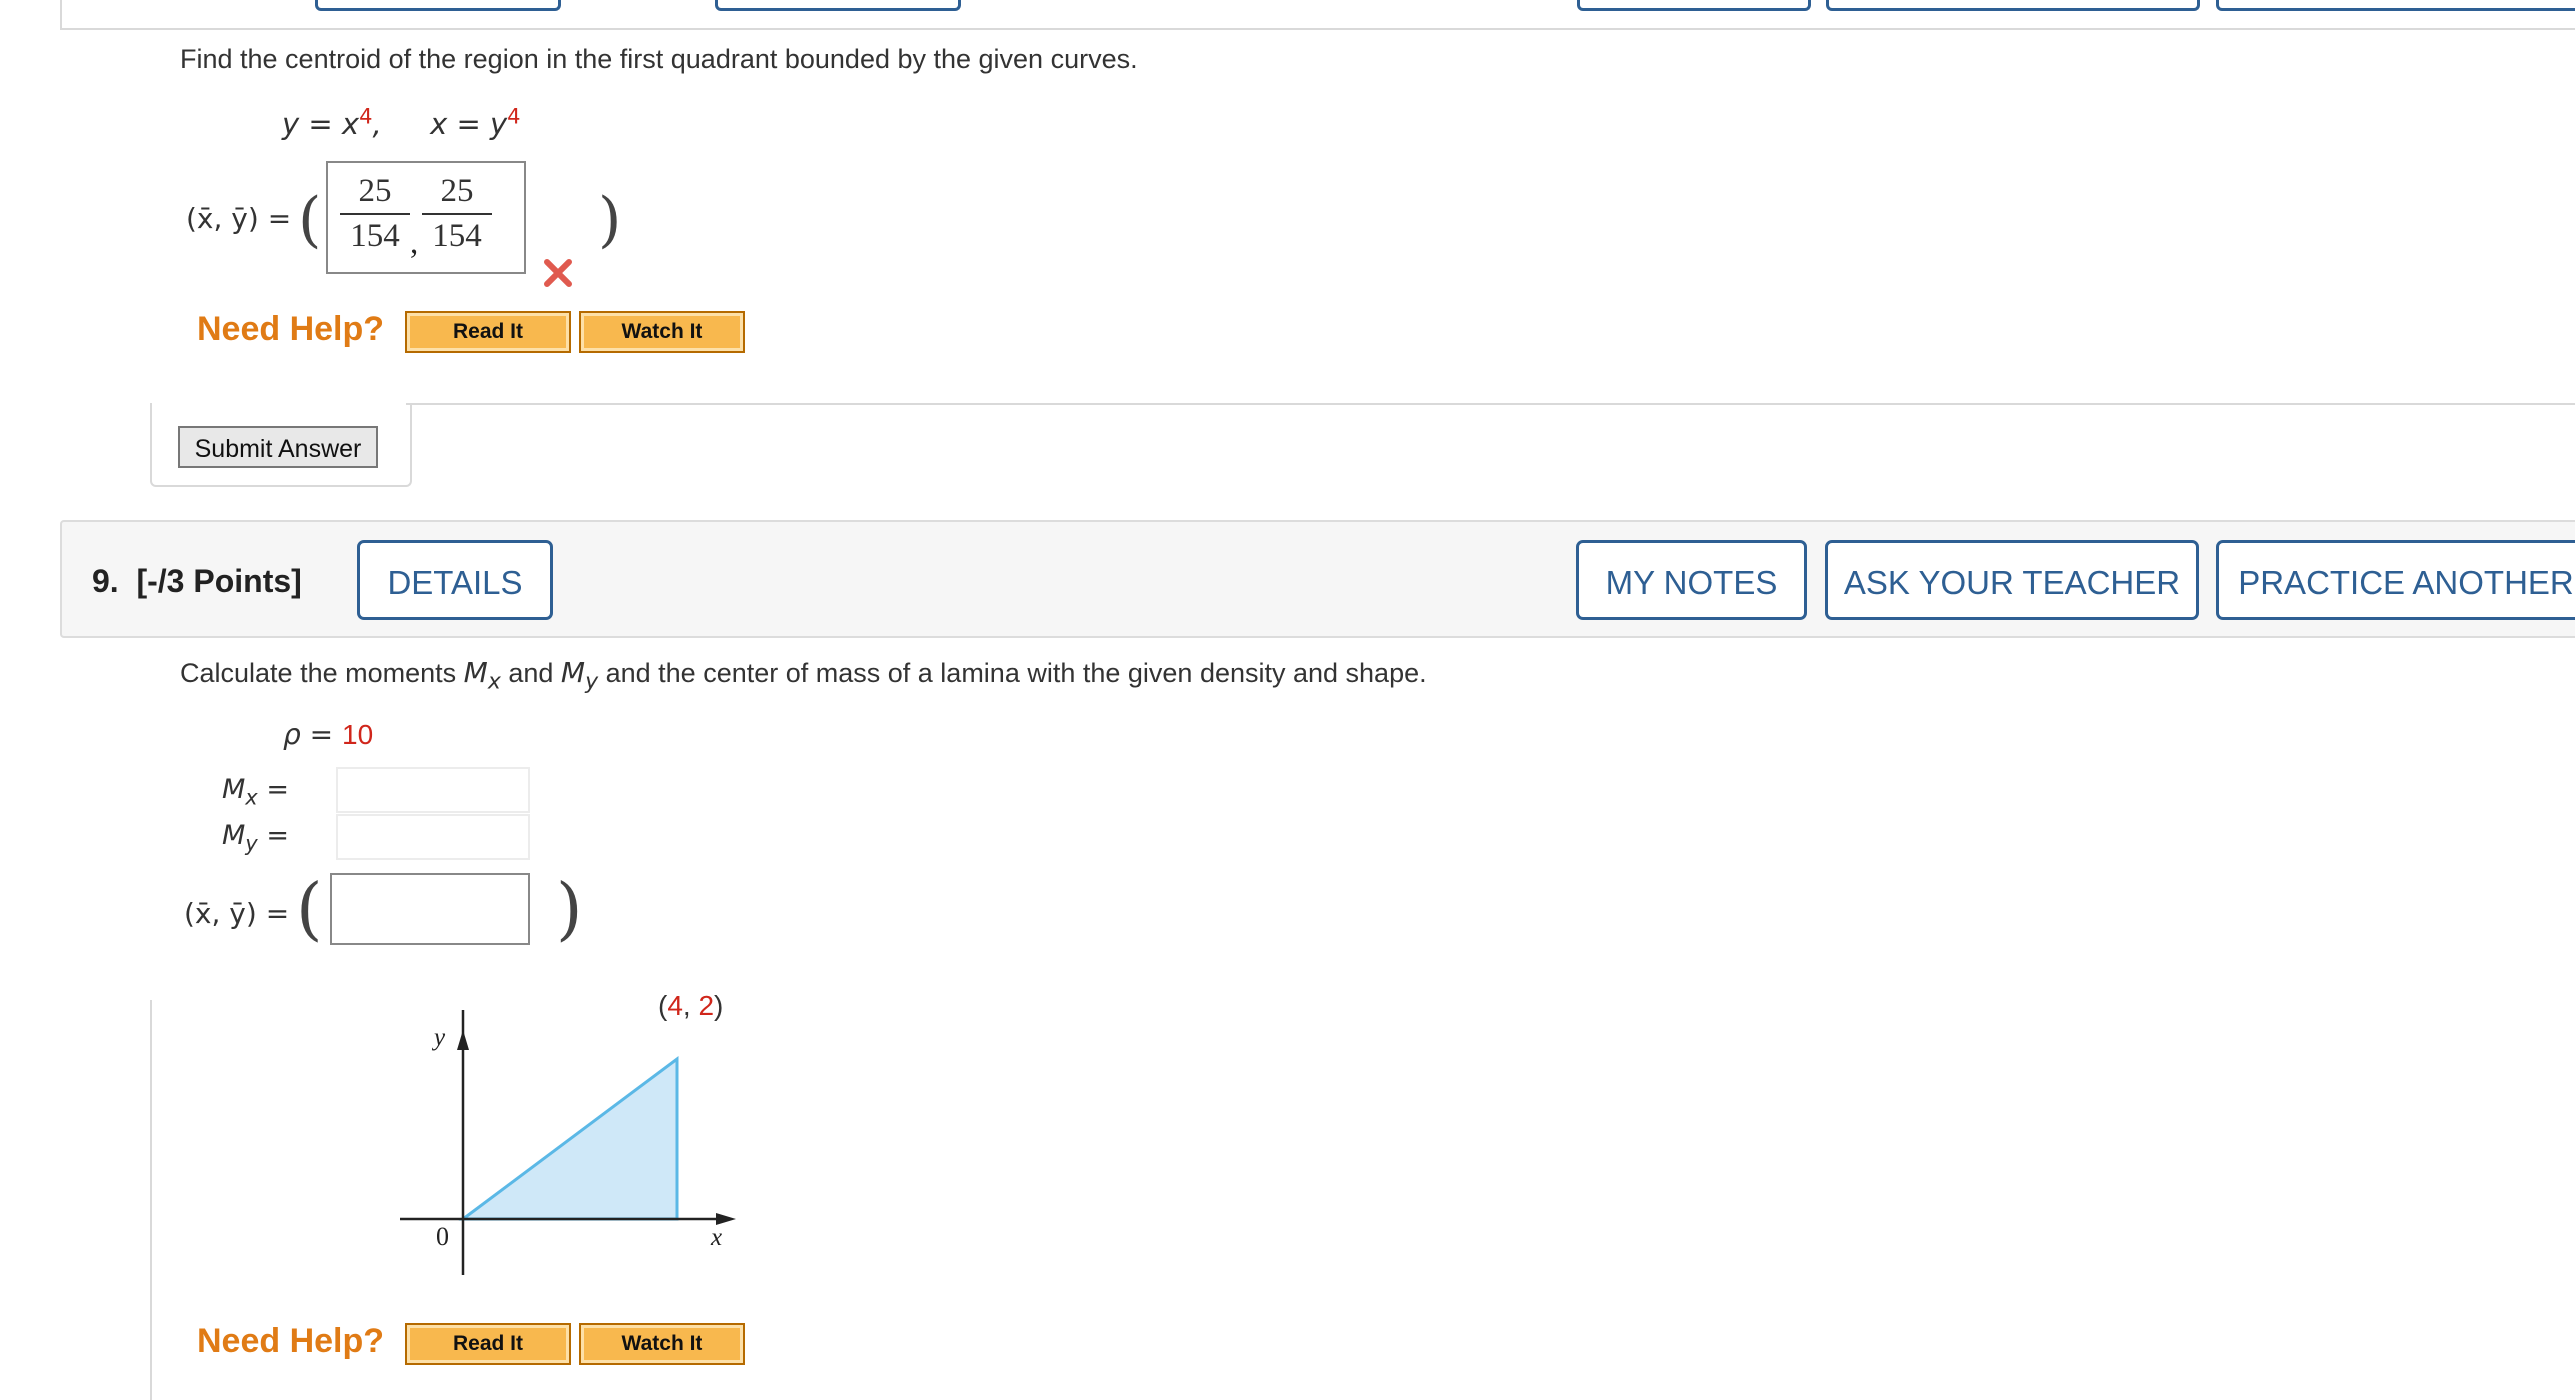  I want to click on prev-answer-field: 25 154 , 25 154, so click(426, 217).